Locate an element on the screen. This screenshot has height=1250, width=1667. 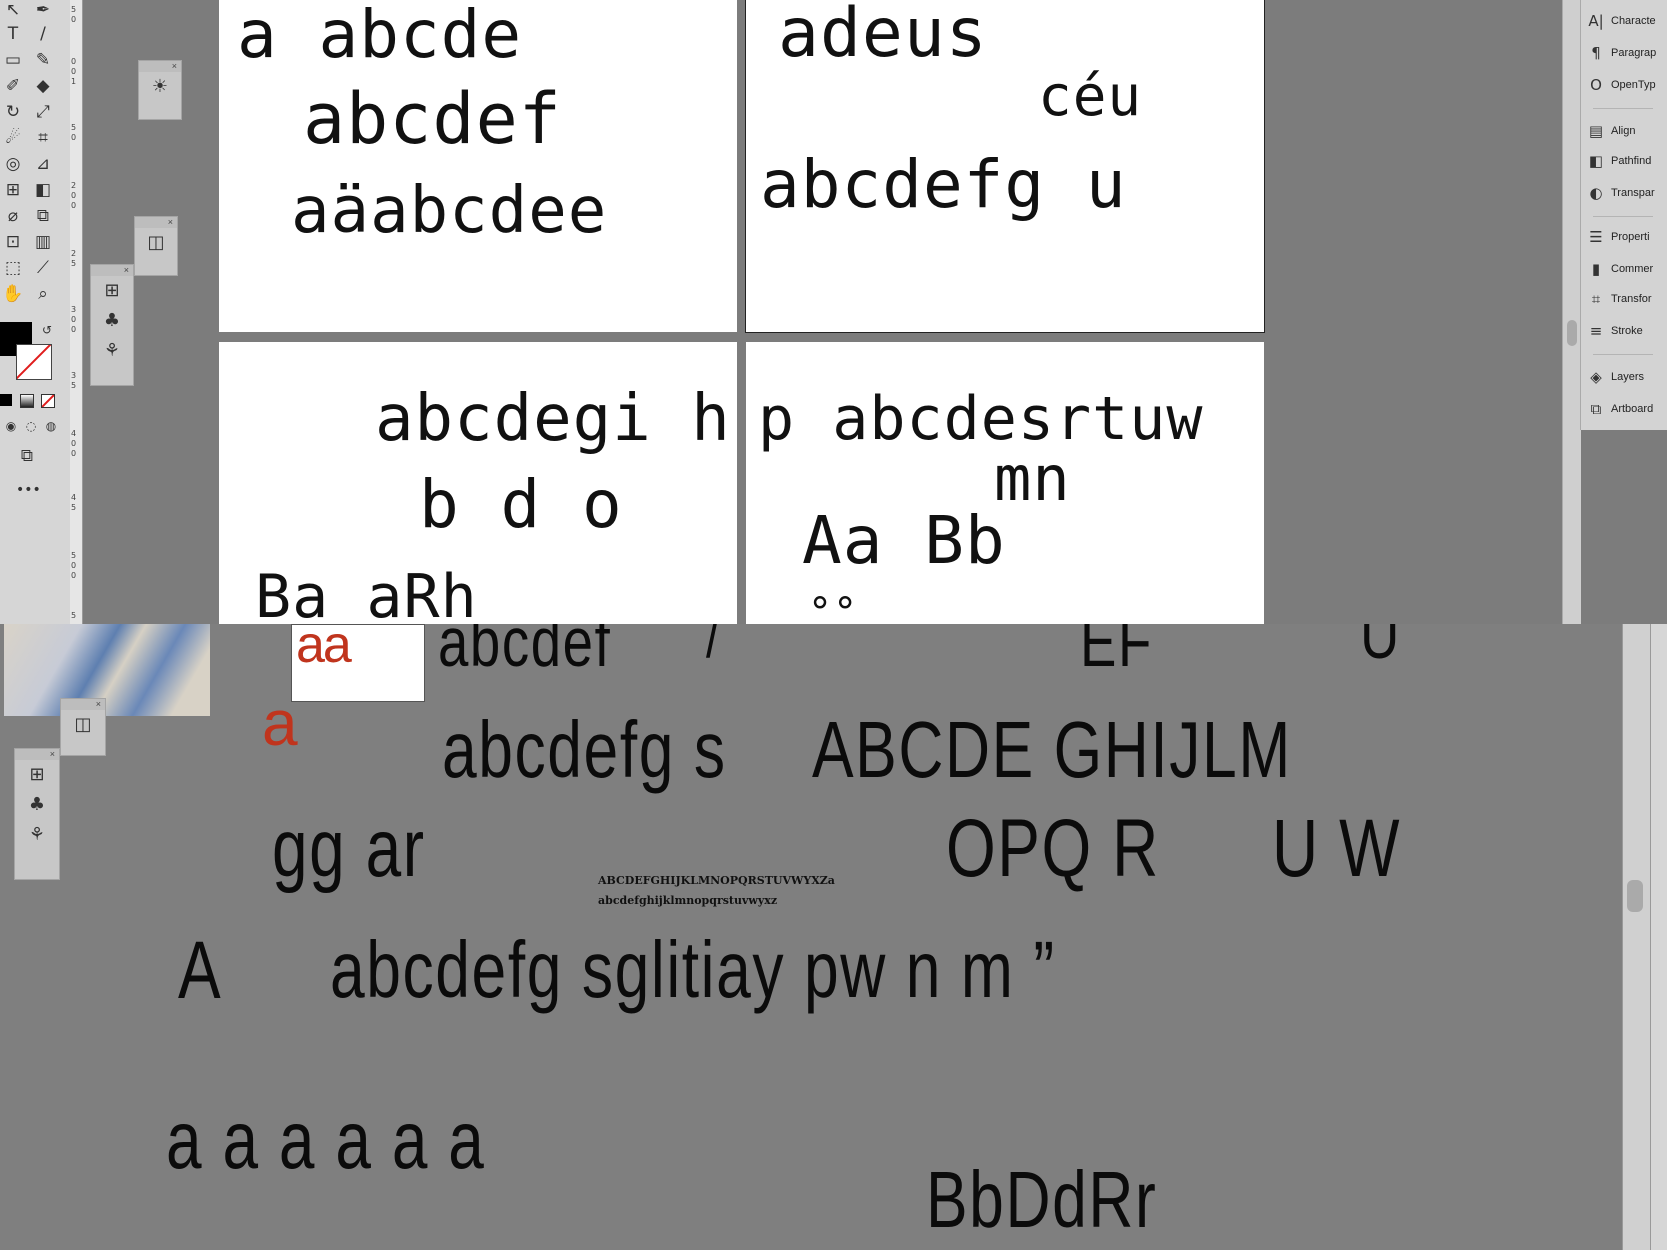
specimen-text: U is located at coordinates (1380, 648).